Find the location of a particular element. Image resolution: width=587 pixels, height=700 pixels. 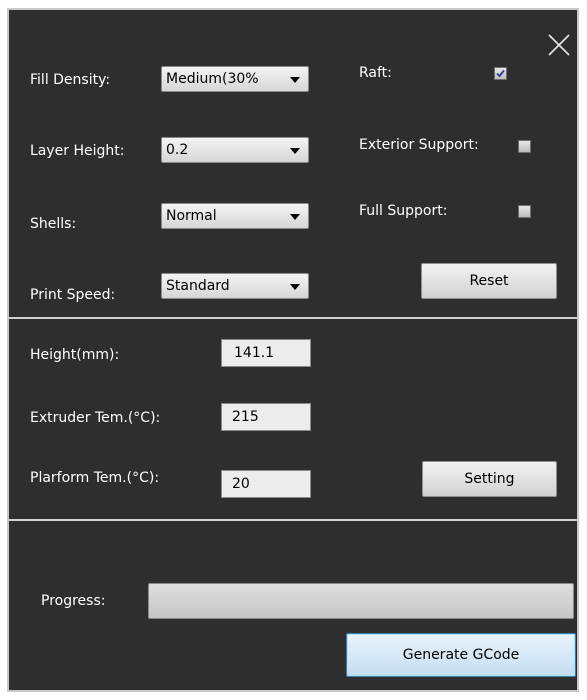

full-support-checkbox is located at coordinates (524, 211).